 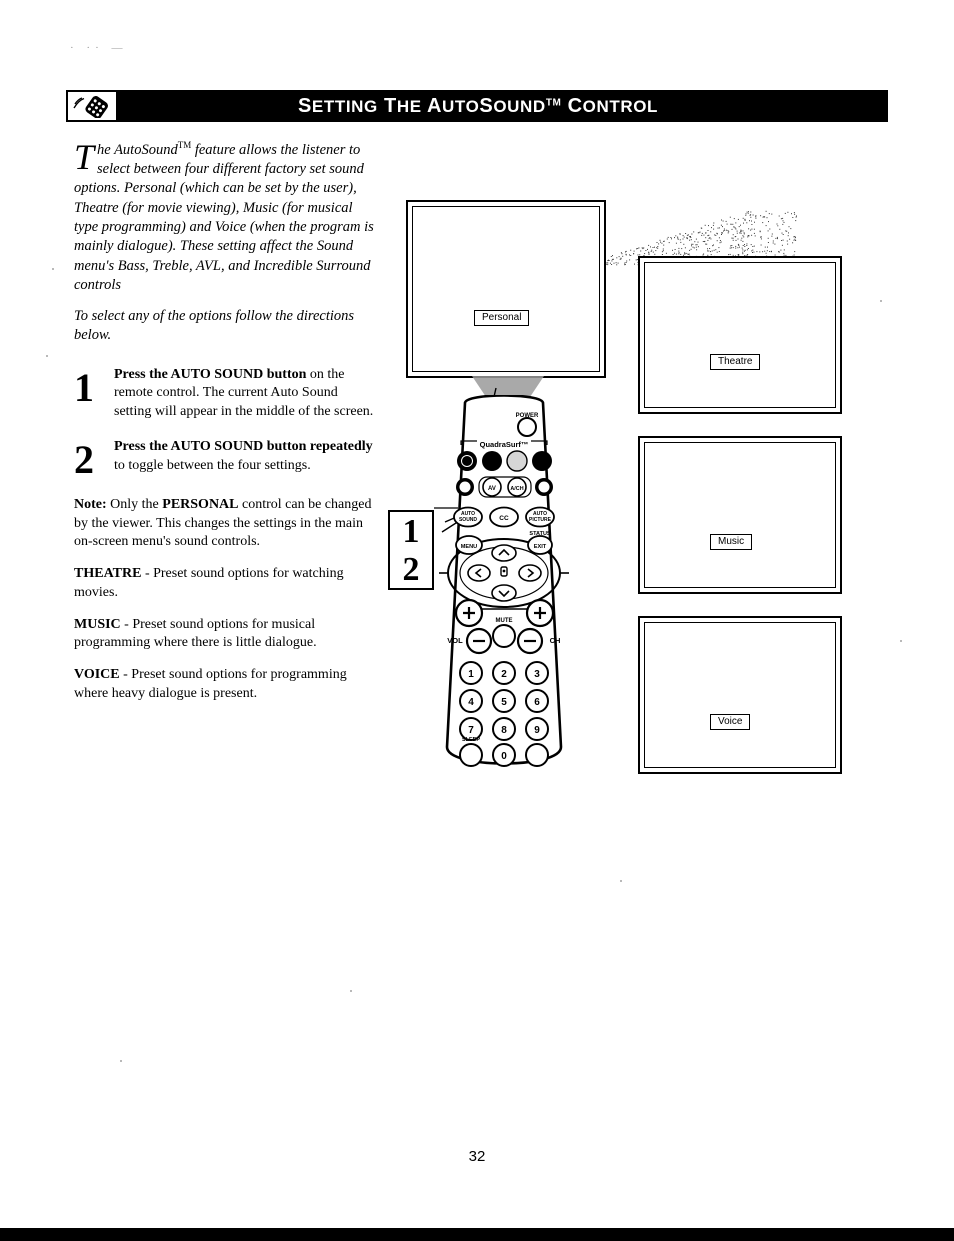 I want to click on remote-auto-sound-label-line2: SOUND, so click(x=468, y=520).